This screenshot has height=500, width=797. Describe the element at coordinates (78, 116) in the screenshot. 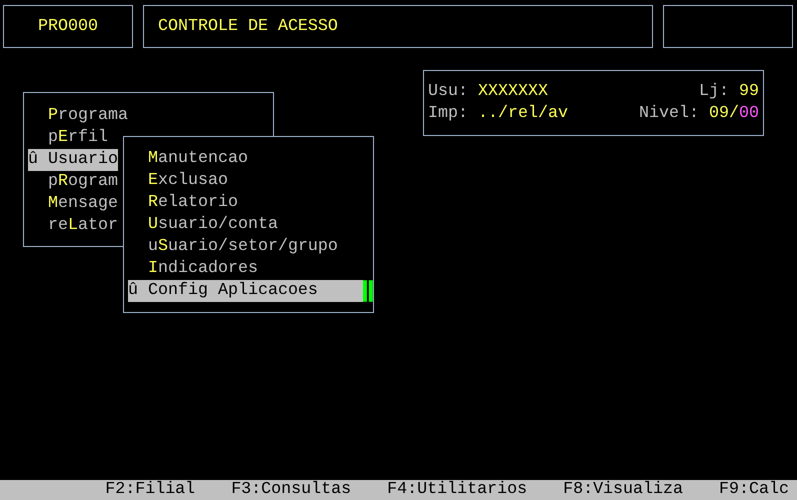

I see `menu-item: Programa` at that location.